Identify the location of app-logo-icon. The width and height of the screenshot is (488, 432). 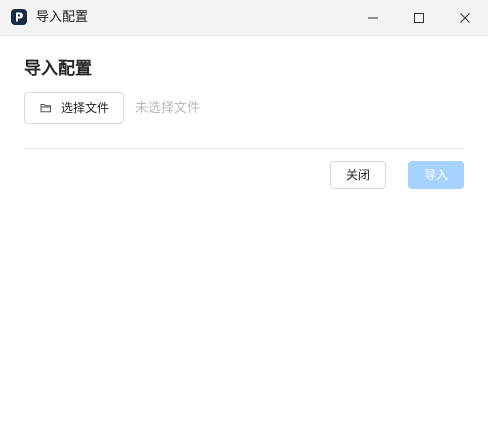
(19, 17).